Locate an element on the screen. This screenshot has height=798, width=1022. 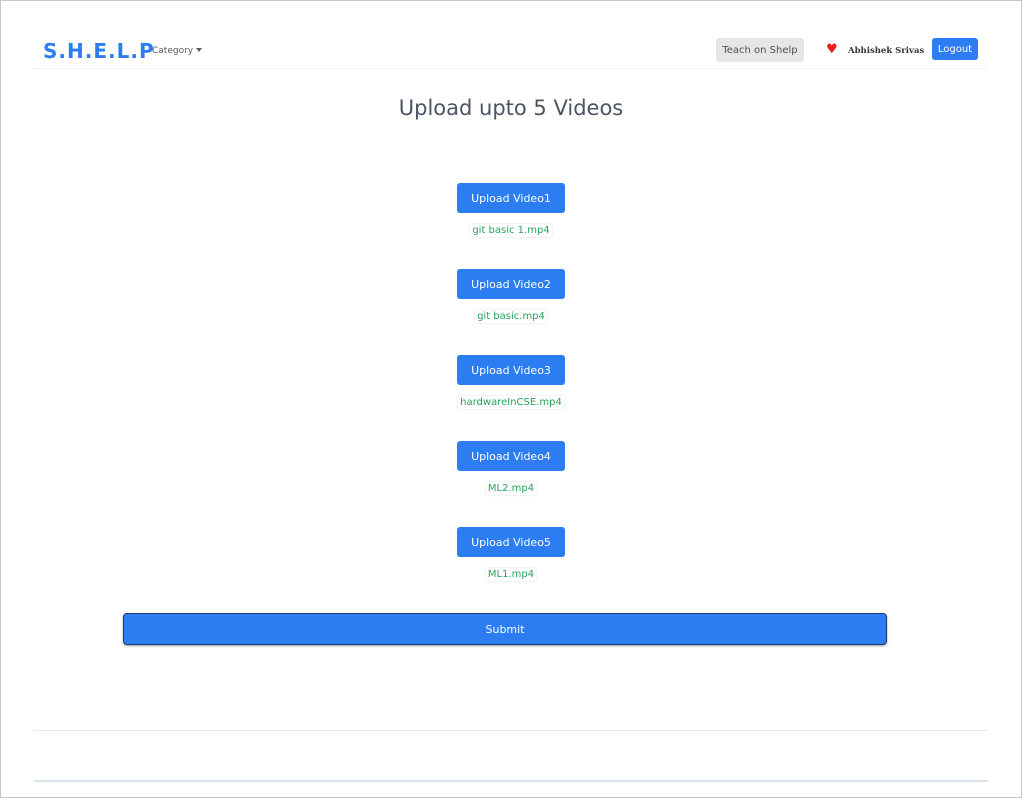
category-dropdown: Category is located at coordinates (177, 51).